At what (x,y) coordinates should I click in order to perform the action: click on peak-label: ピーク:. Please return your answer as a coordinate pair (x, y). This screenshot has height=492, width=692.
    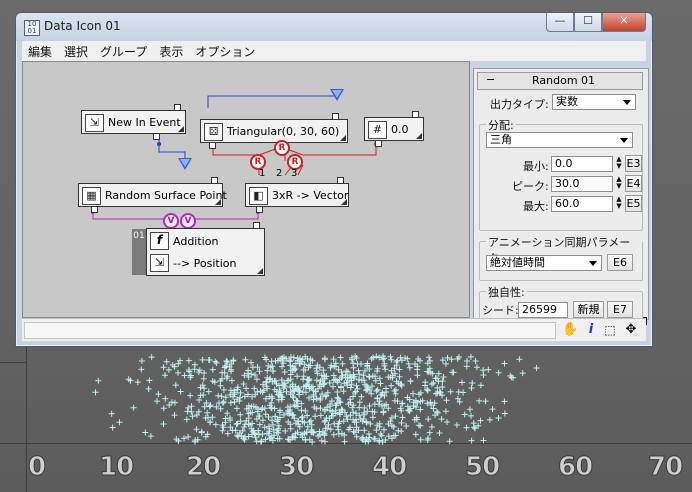
    Looking at the image, I should click on (530, 186).